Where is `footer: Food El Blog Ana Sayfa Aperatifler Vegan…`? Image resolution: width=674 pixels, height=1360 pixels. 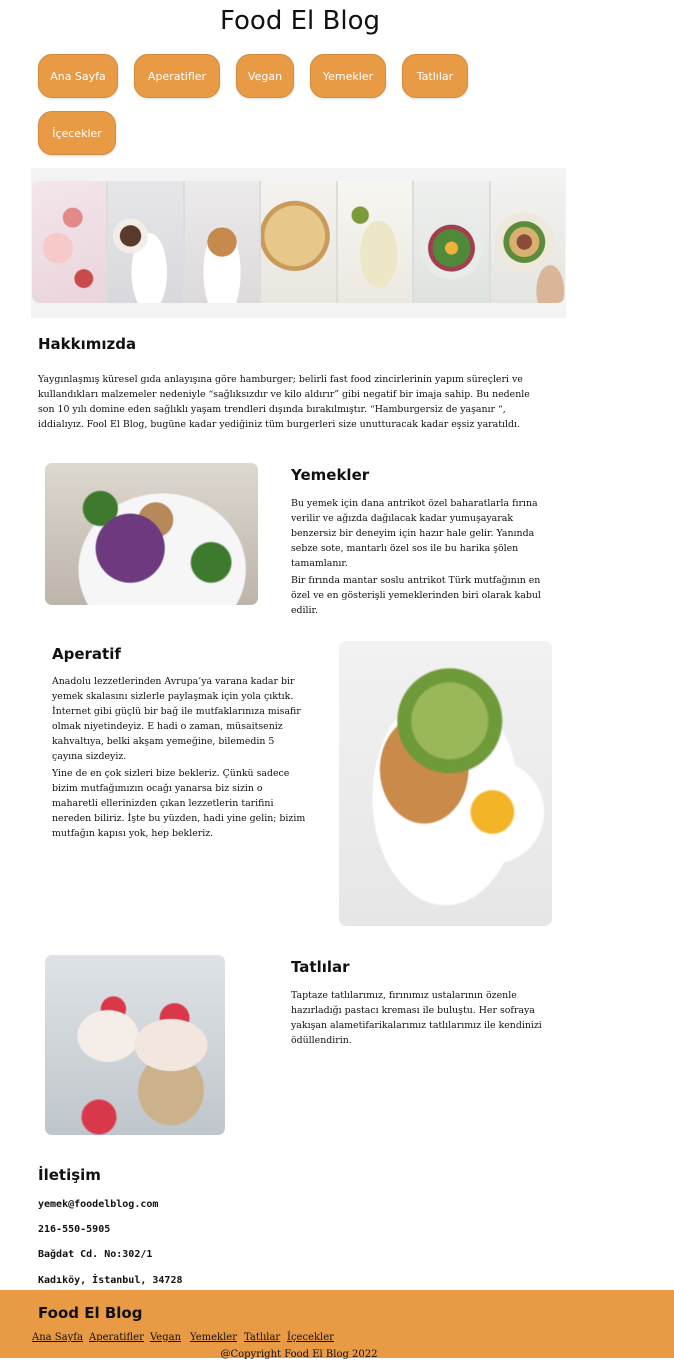
footer: Food El Blog Ana Sayfa Aperatifler Vegan… is located at coordinates (337, 1325).